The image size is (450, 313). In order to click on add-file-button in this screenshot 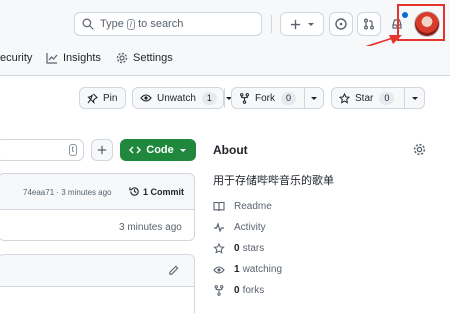, I will do `click(102, 150)`.